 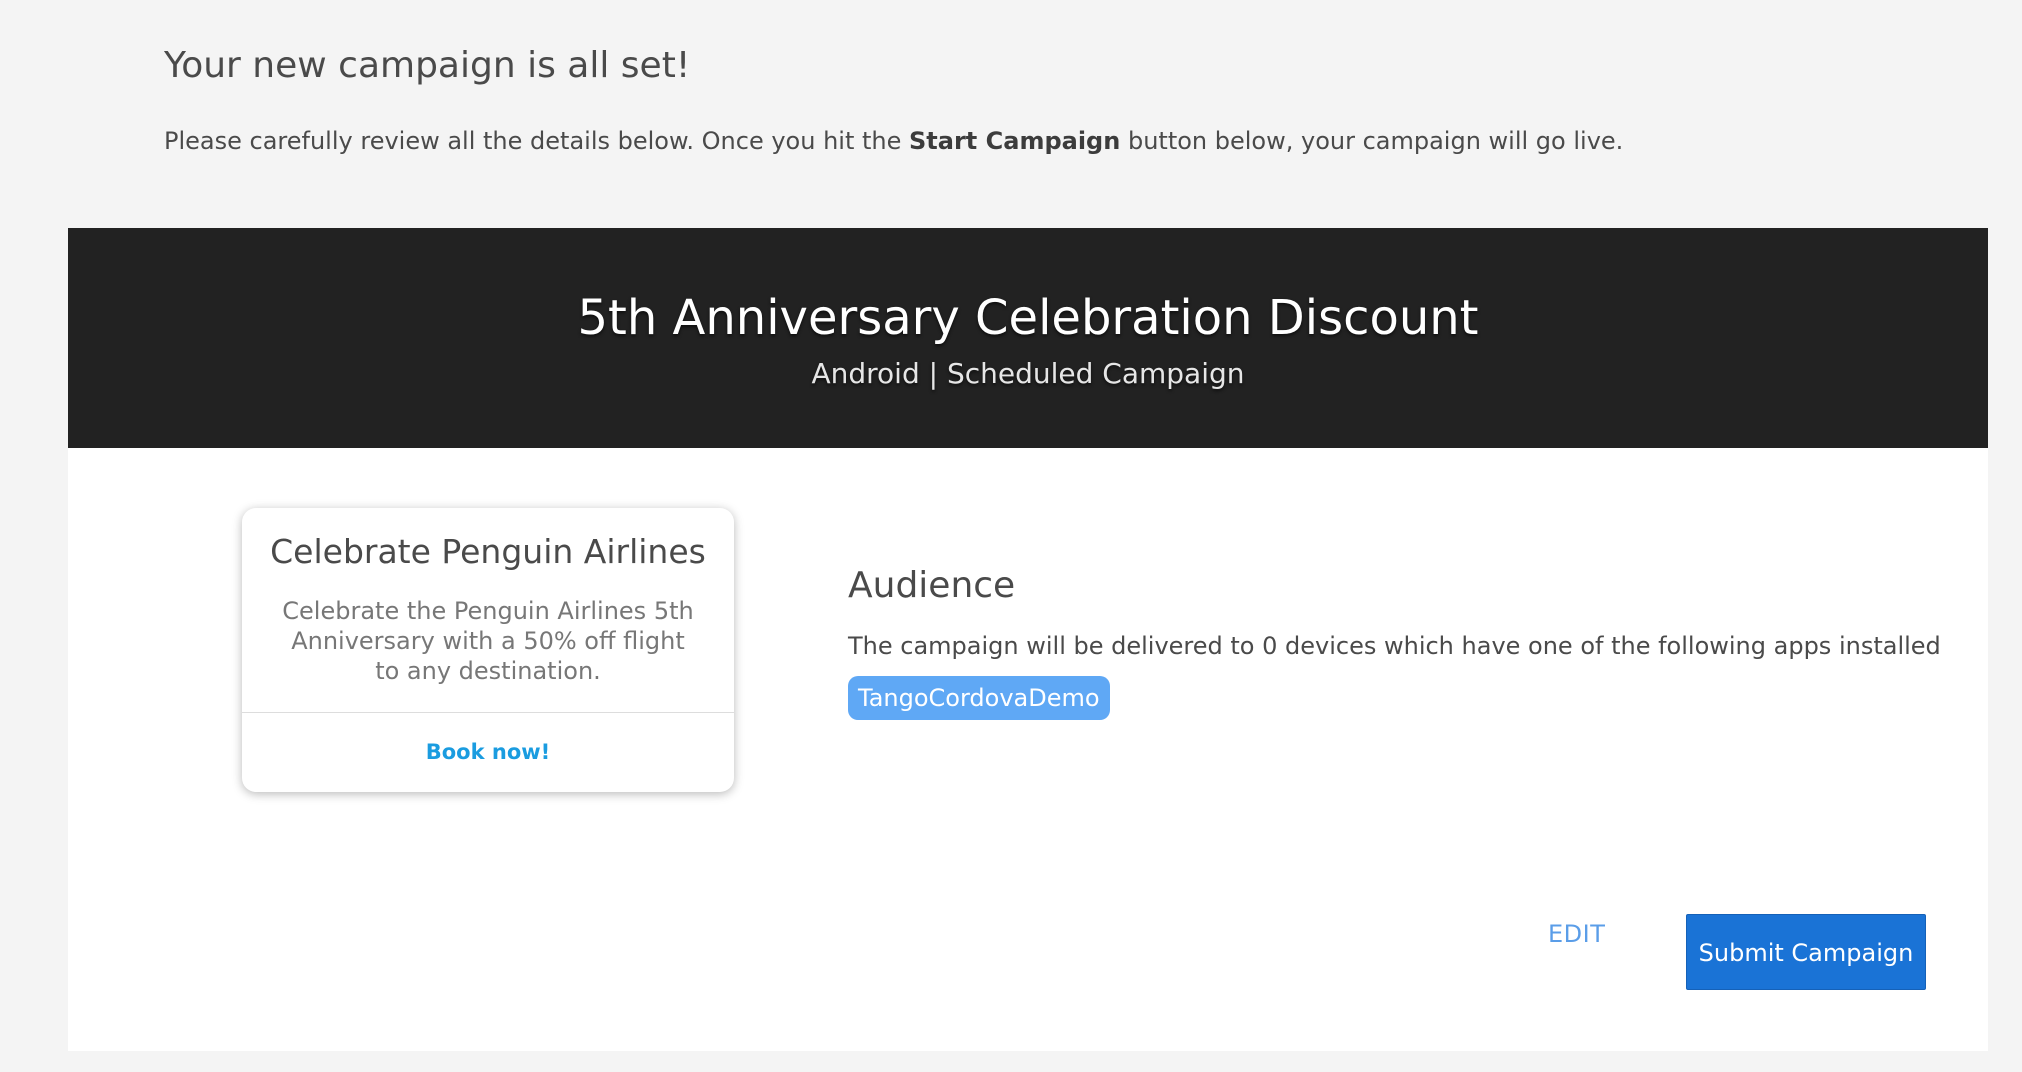 I want to click on start-campaign-emphasis: Start Campaign, so click(x=1015, y=141).